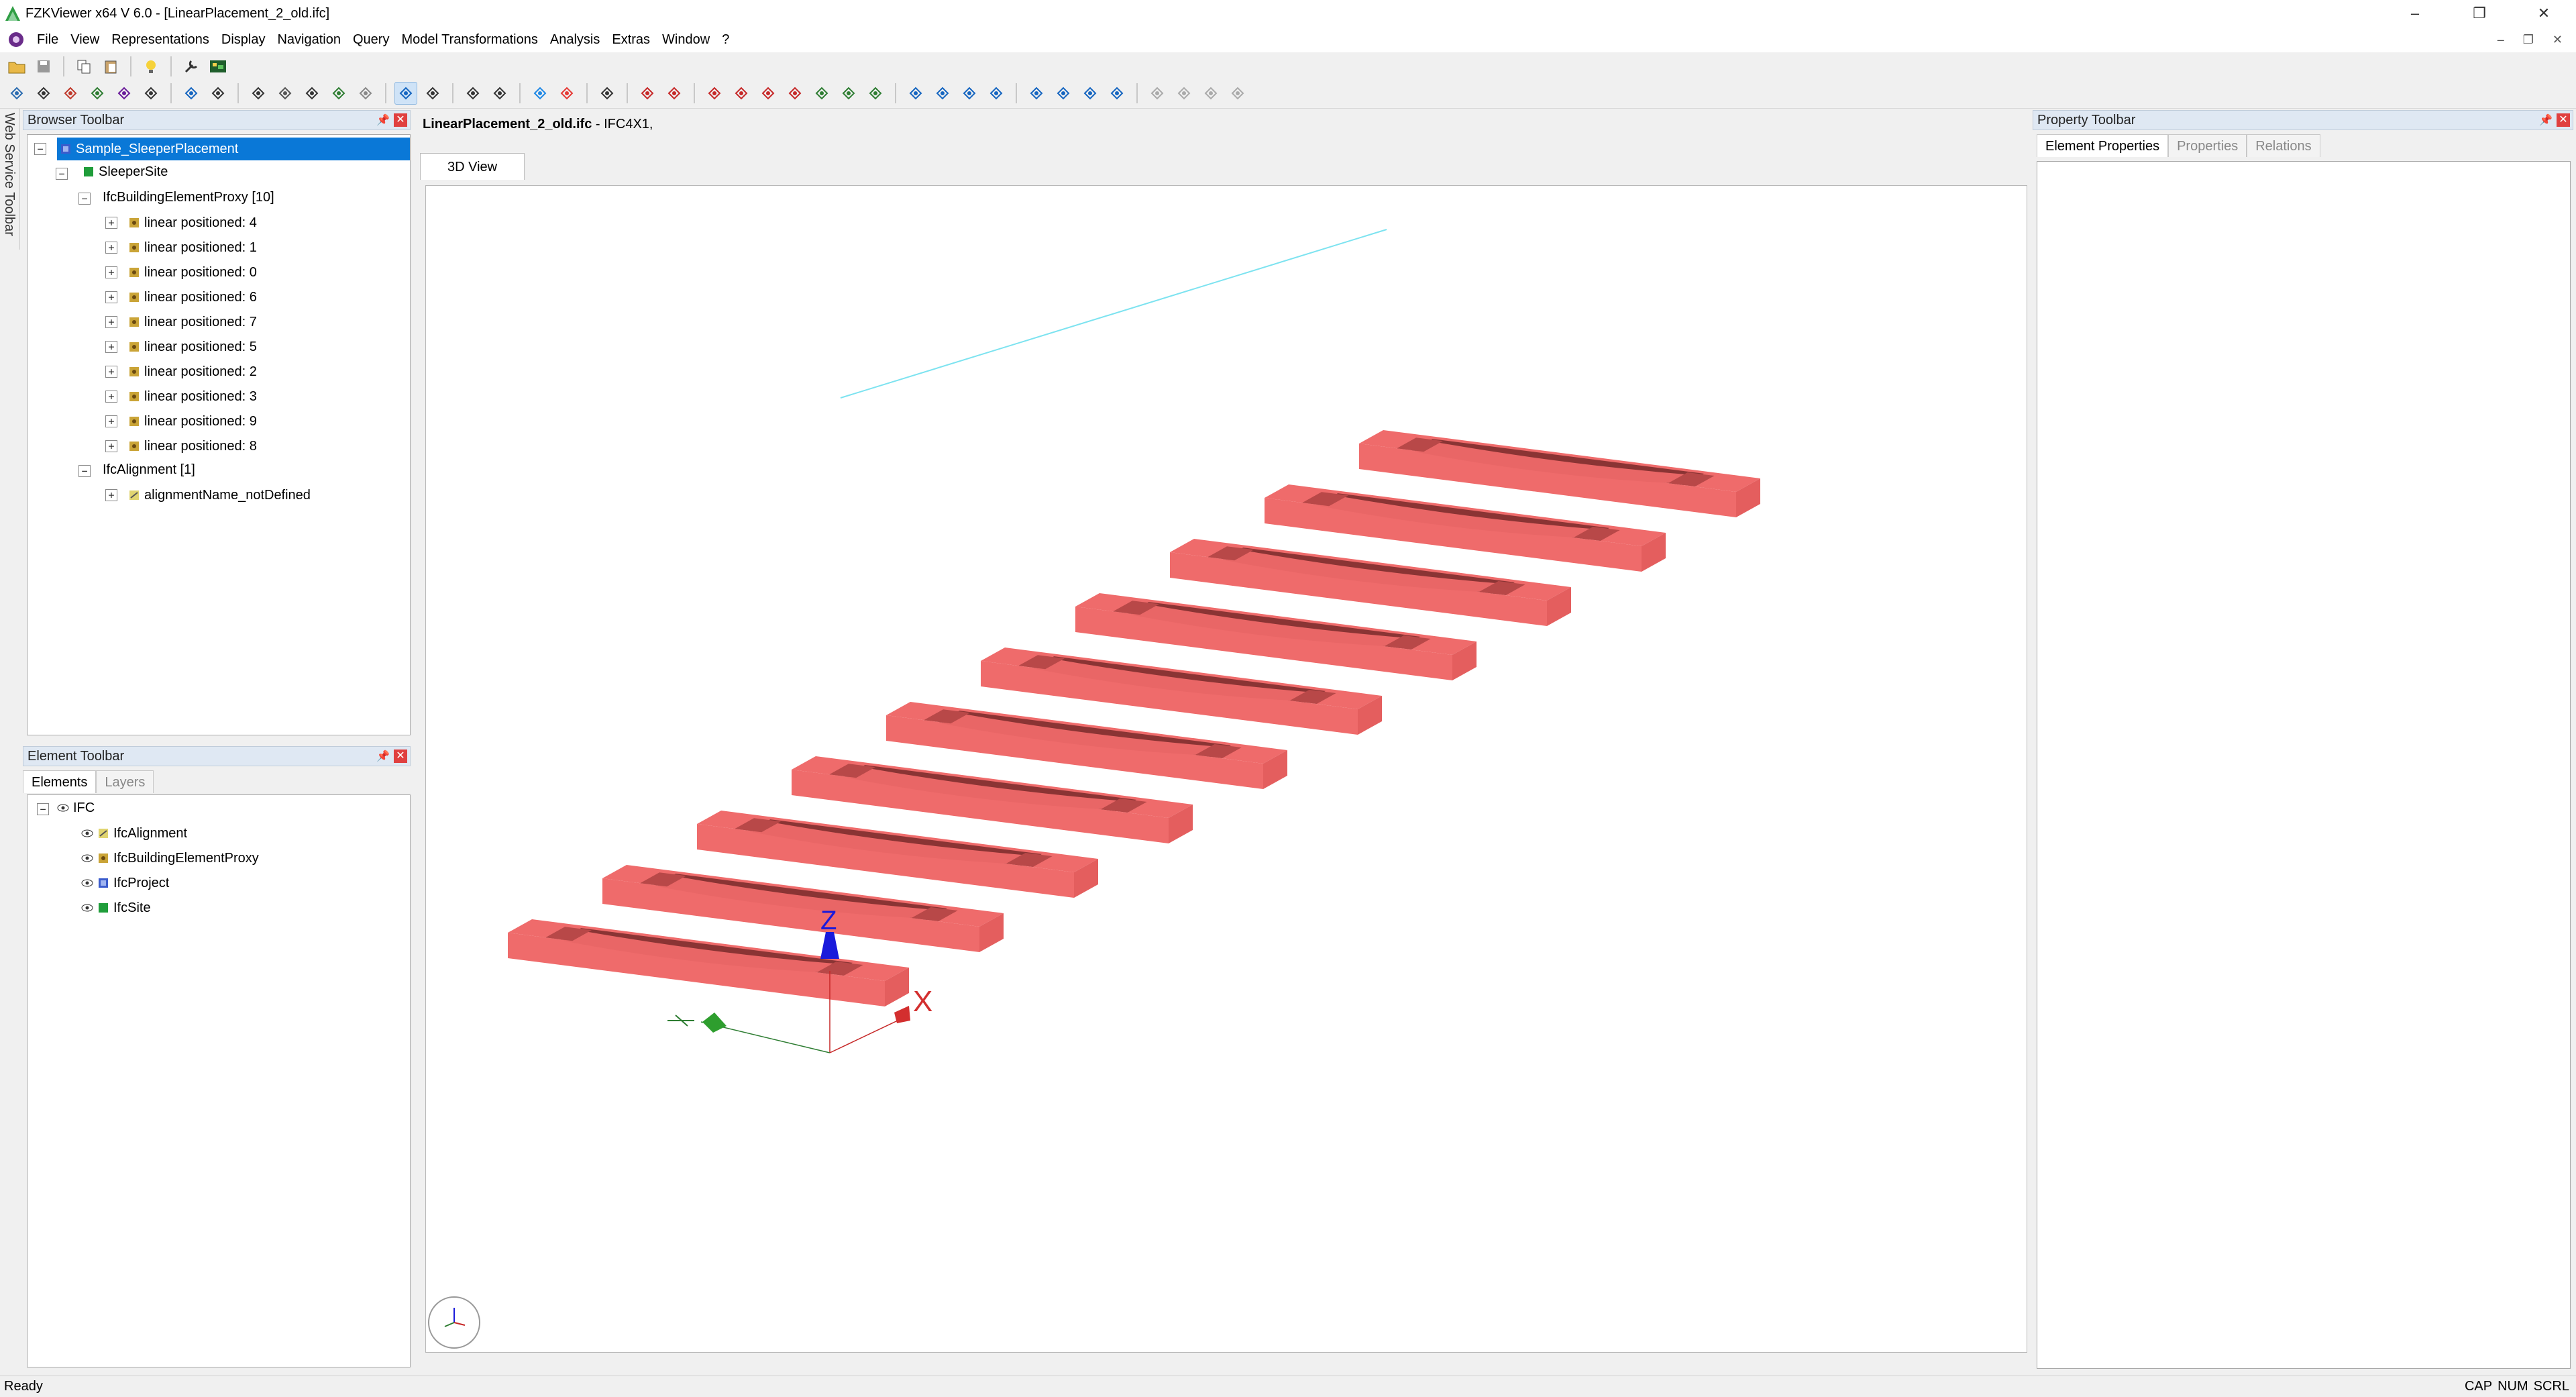  What do you see at coordinates (43, 66) in the screenshot?
I see `save-icon` at bounding box center [43, 66].